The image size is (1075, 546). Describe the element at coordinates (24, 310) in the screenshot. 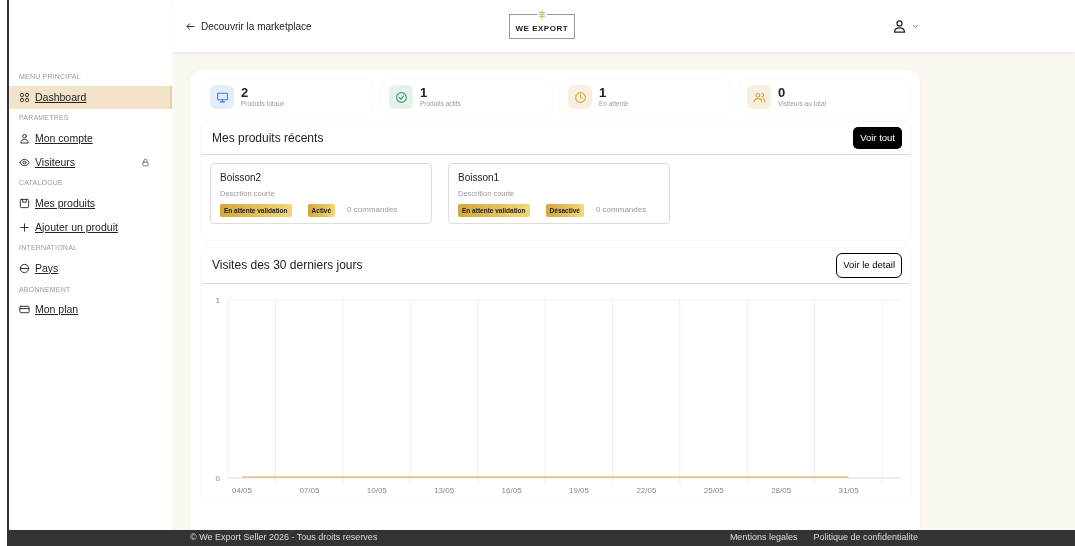

I see `card-icon` at that location.